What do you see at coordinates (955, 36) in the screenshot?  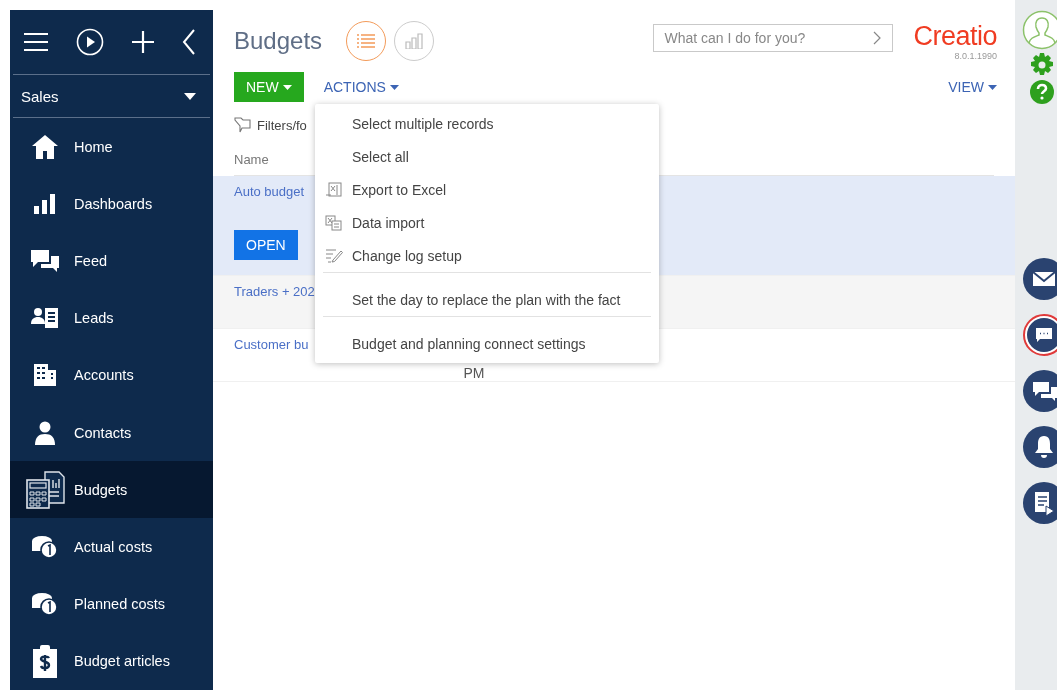 I see `logo: Creatio` at bounding box center [955, 36].